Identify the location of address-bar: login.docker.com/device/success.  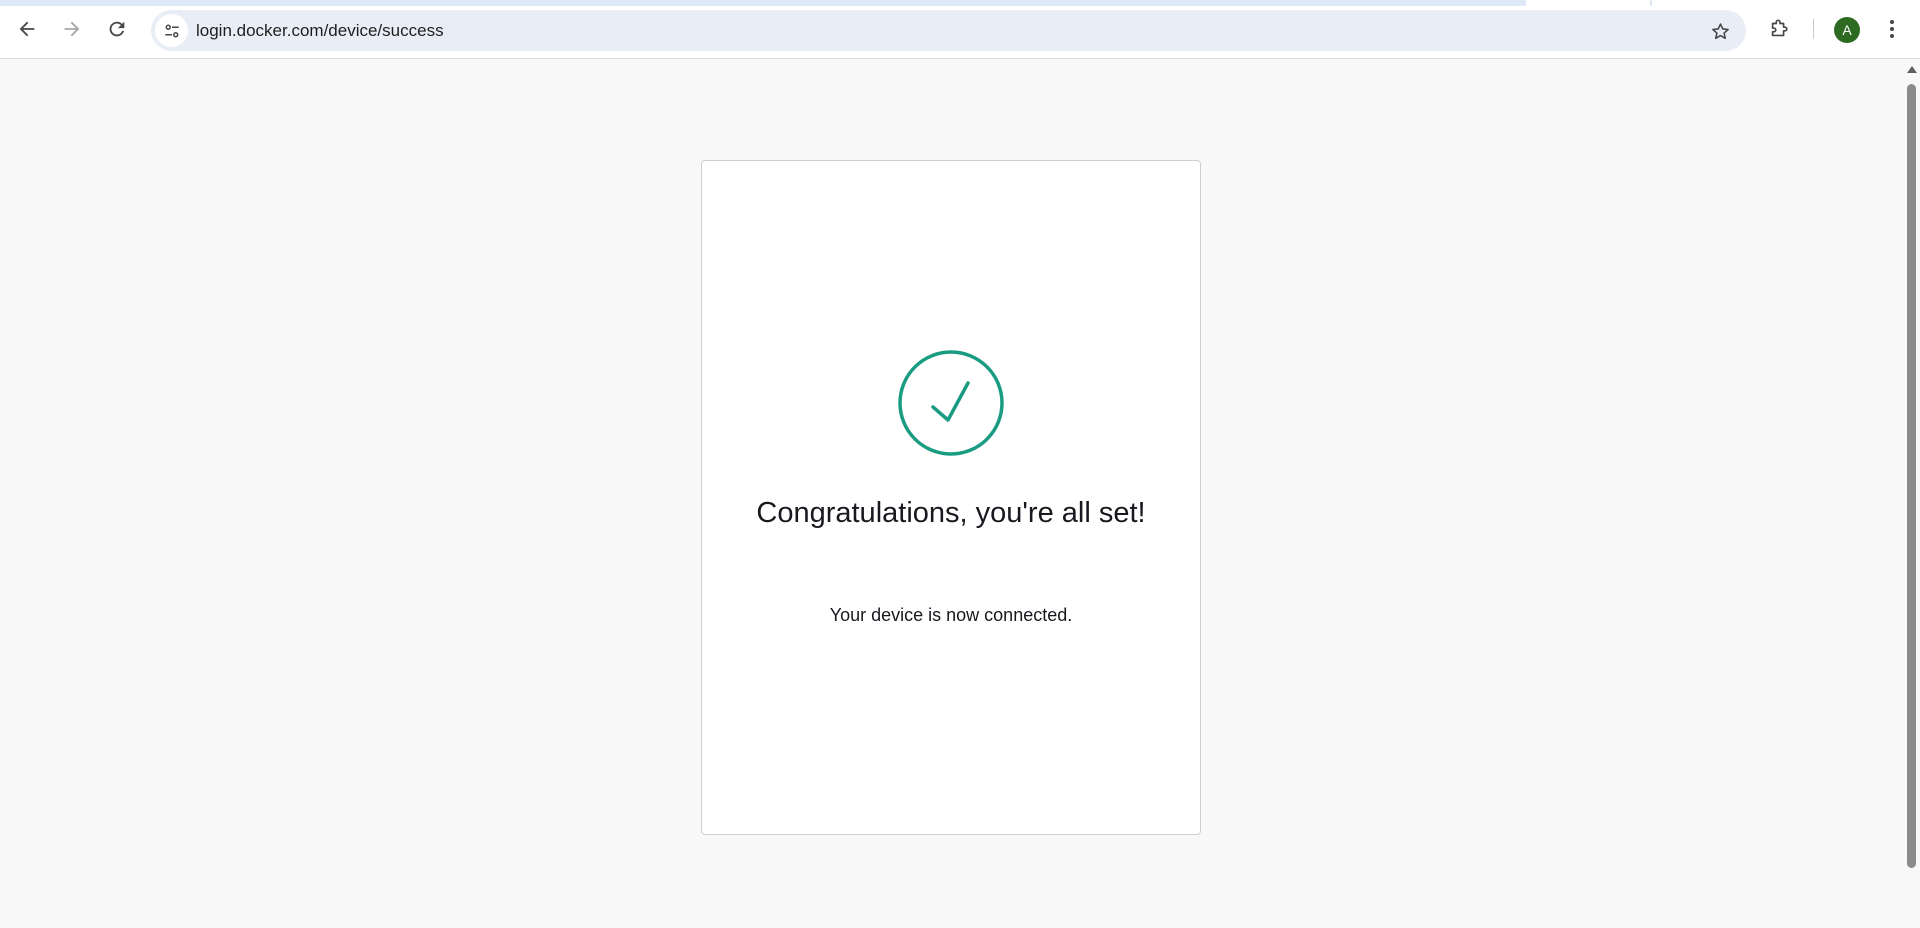
(948, 30).